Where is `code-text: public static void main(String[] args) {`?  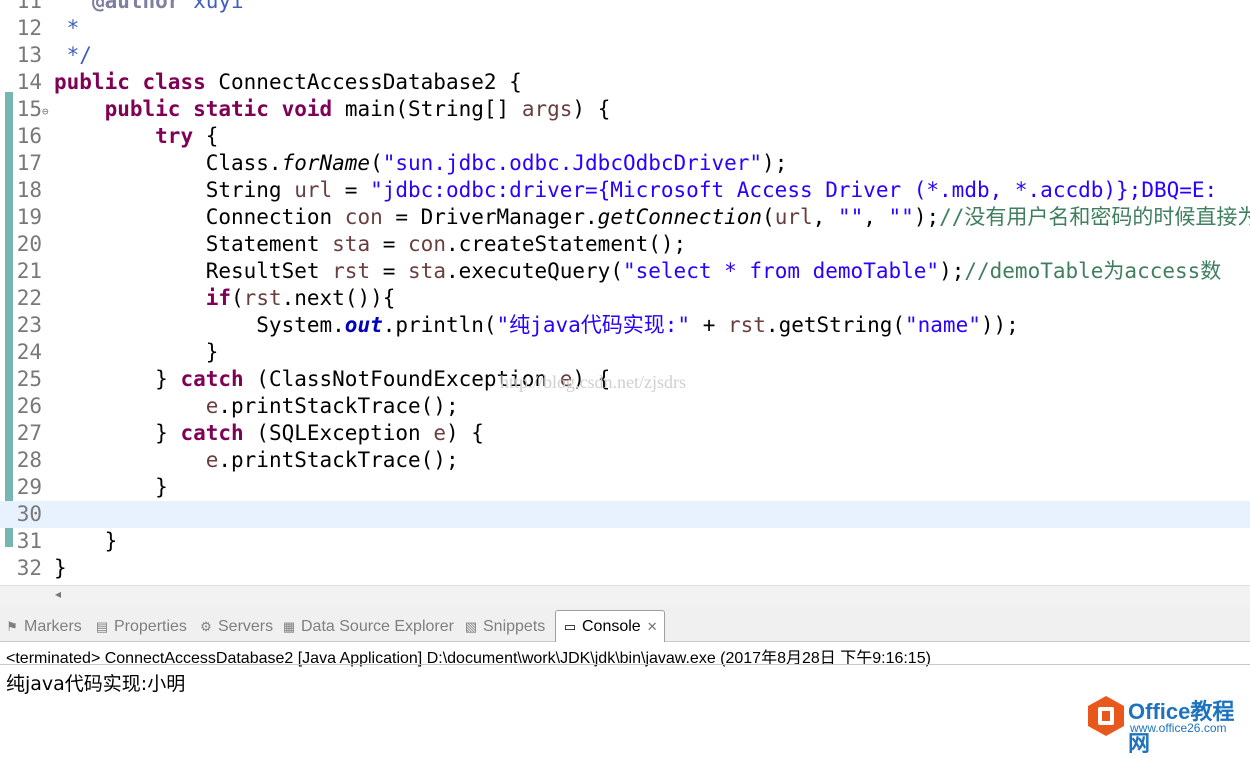
code-text: public static void main(String[] args) { is located at coordinates (332, 109).